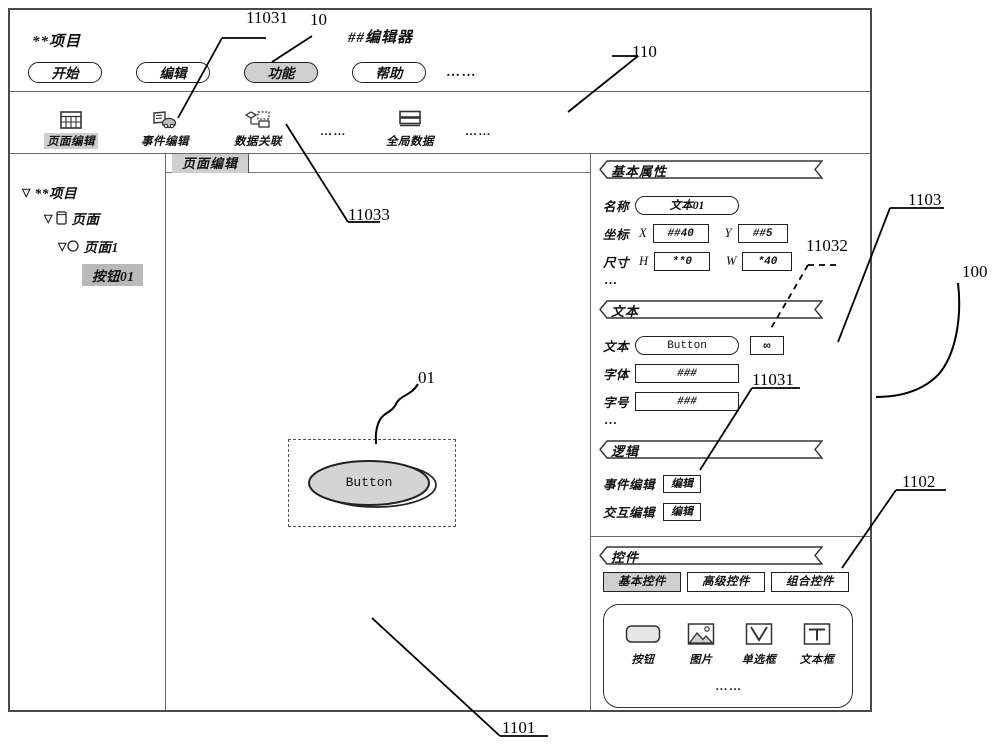  I want to click on canvas-tab-strip: 页面编辑, so click(378, 163).